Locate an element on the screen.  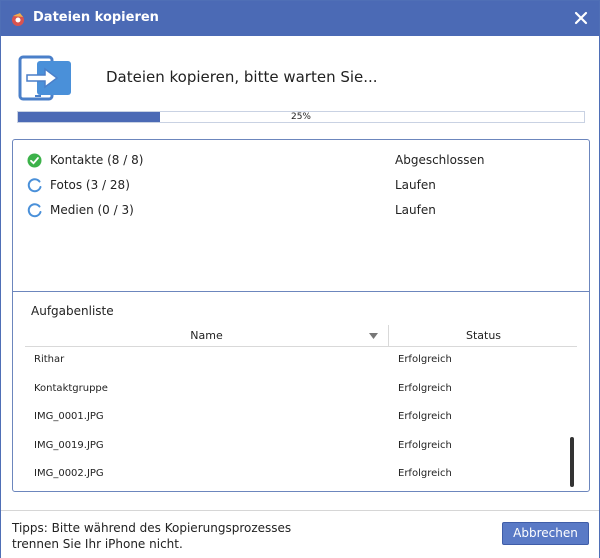
cancel-button: Abbrechen is located at coordinates (545, 533).